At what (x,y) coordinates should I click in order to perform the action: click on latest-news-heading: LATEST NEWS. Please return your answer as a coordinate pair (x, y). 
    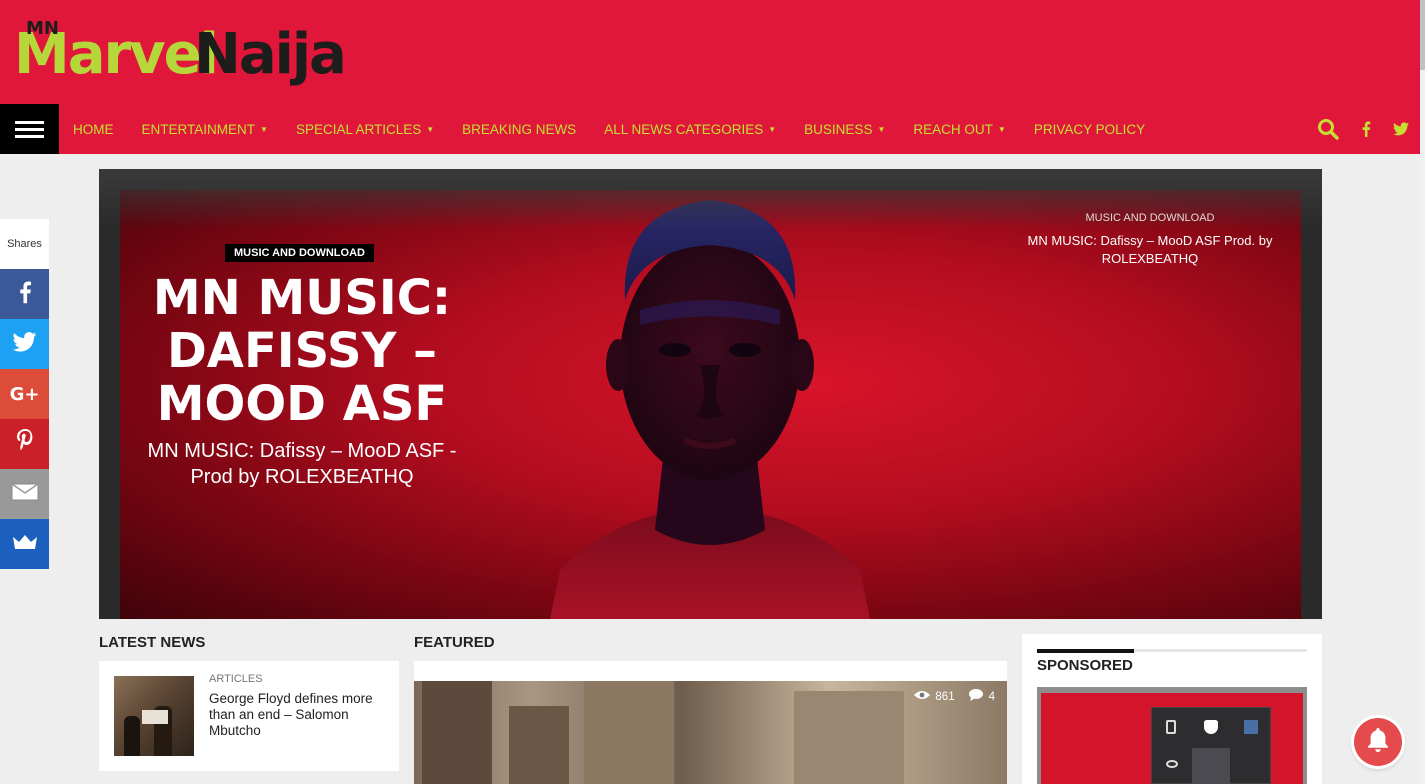
    Looking at the image, I should click on (152, 642).